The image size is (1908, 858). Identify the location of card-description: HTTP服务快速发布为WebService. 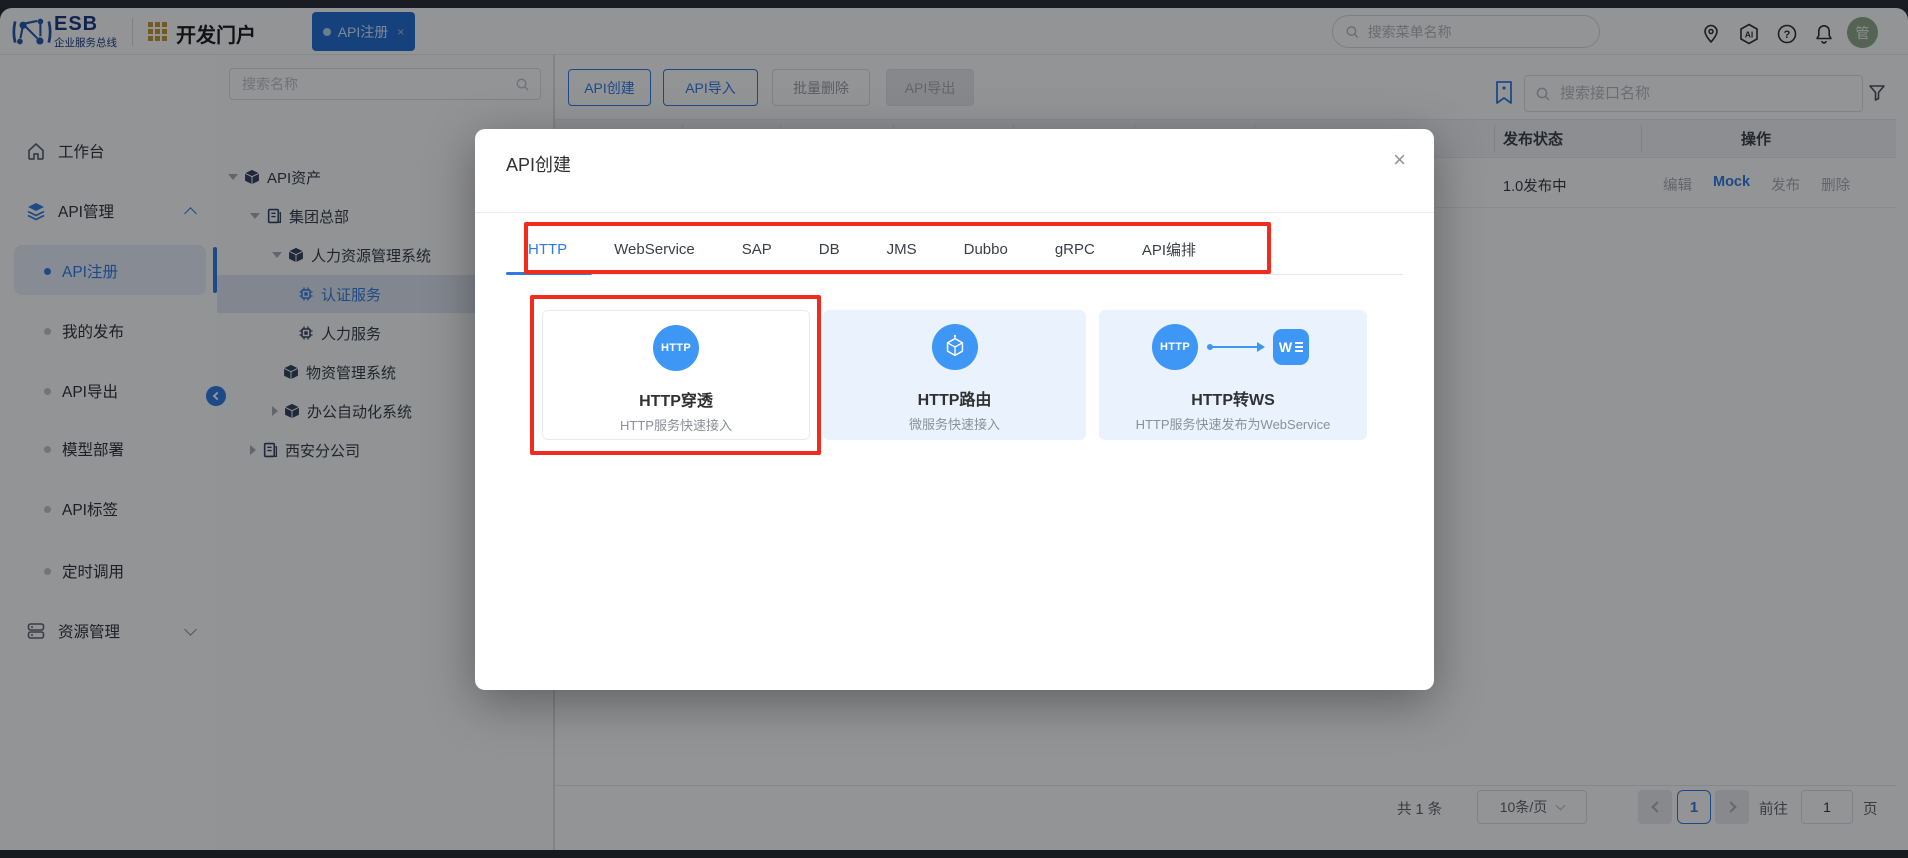
(1233, 424).